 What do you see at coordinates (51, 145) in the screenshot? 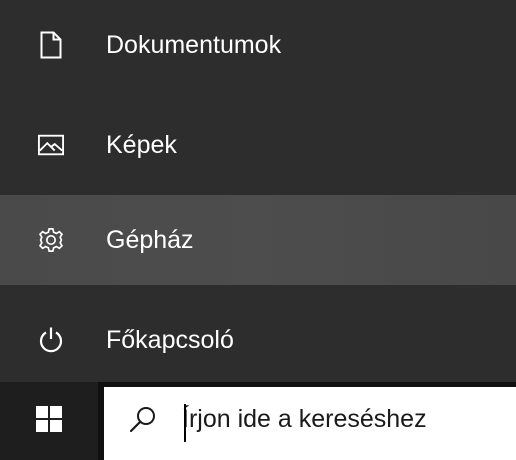
I see `pictures-icon` at bounding box center [51, 145].